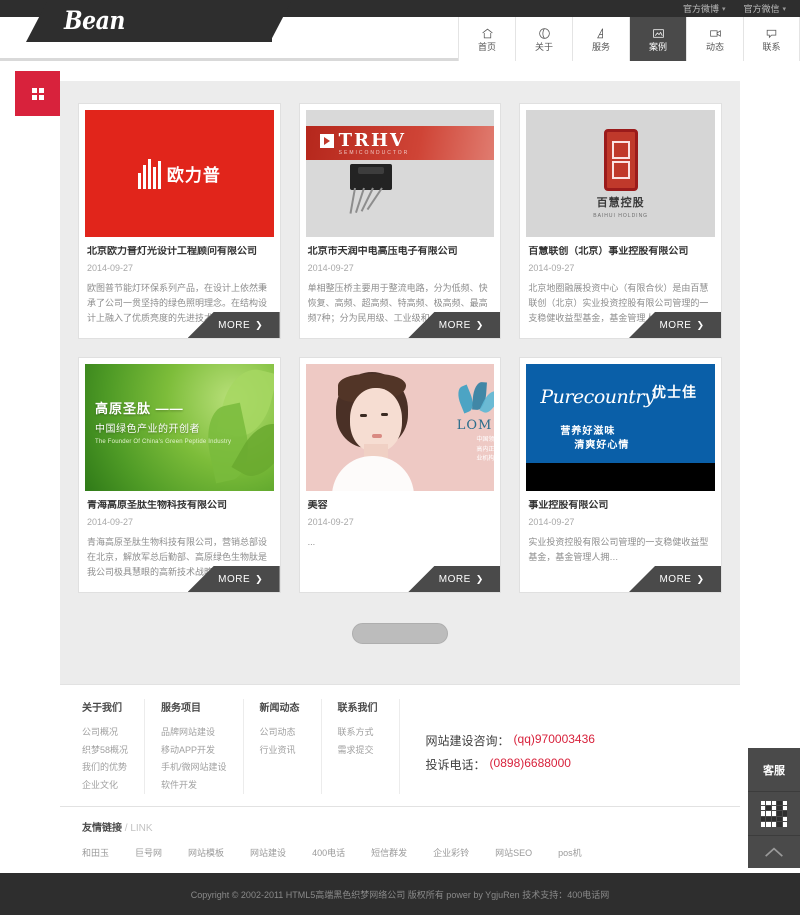 This screenshot has height=918, width=800. What do you see at coordinates (486, 46) in the screenshot?
I see `nav-label-home: 首页` at bounding box center [486, 46].